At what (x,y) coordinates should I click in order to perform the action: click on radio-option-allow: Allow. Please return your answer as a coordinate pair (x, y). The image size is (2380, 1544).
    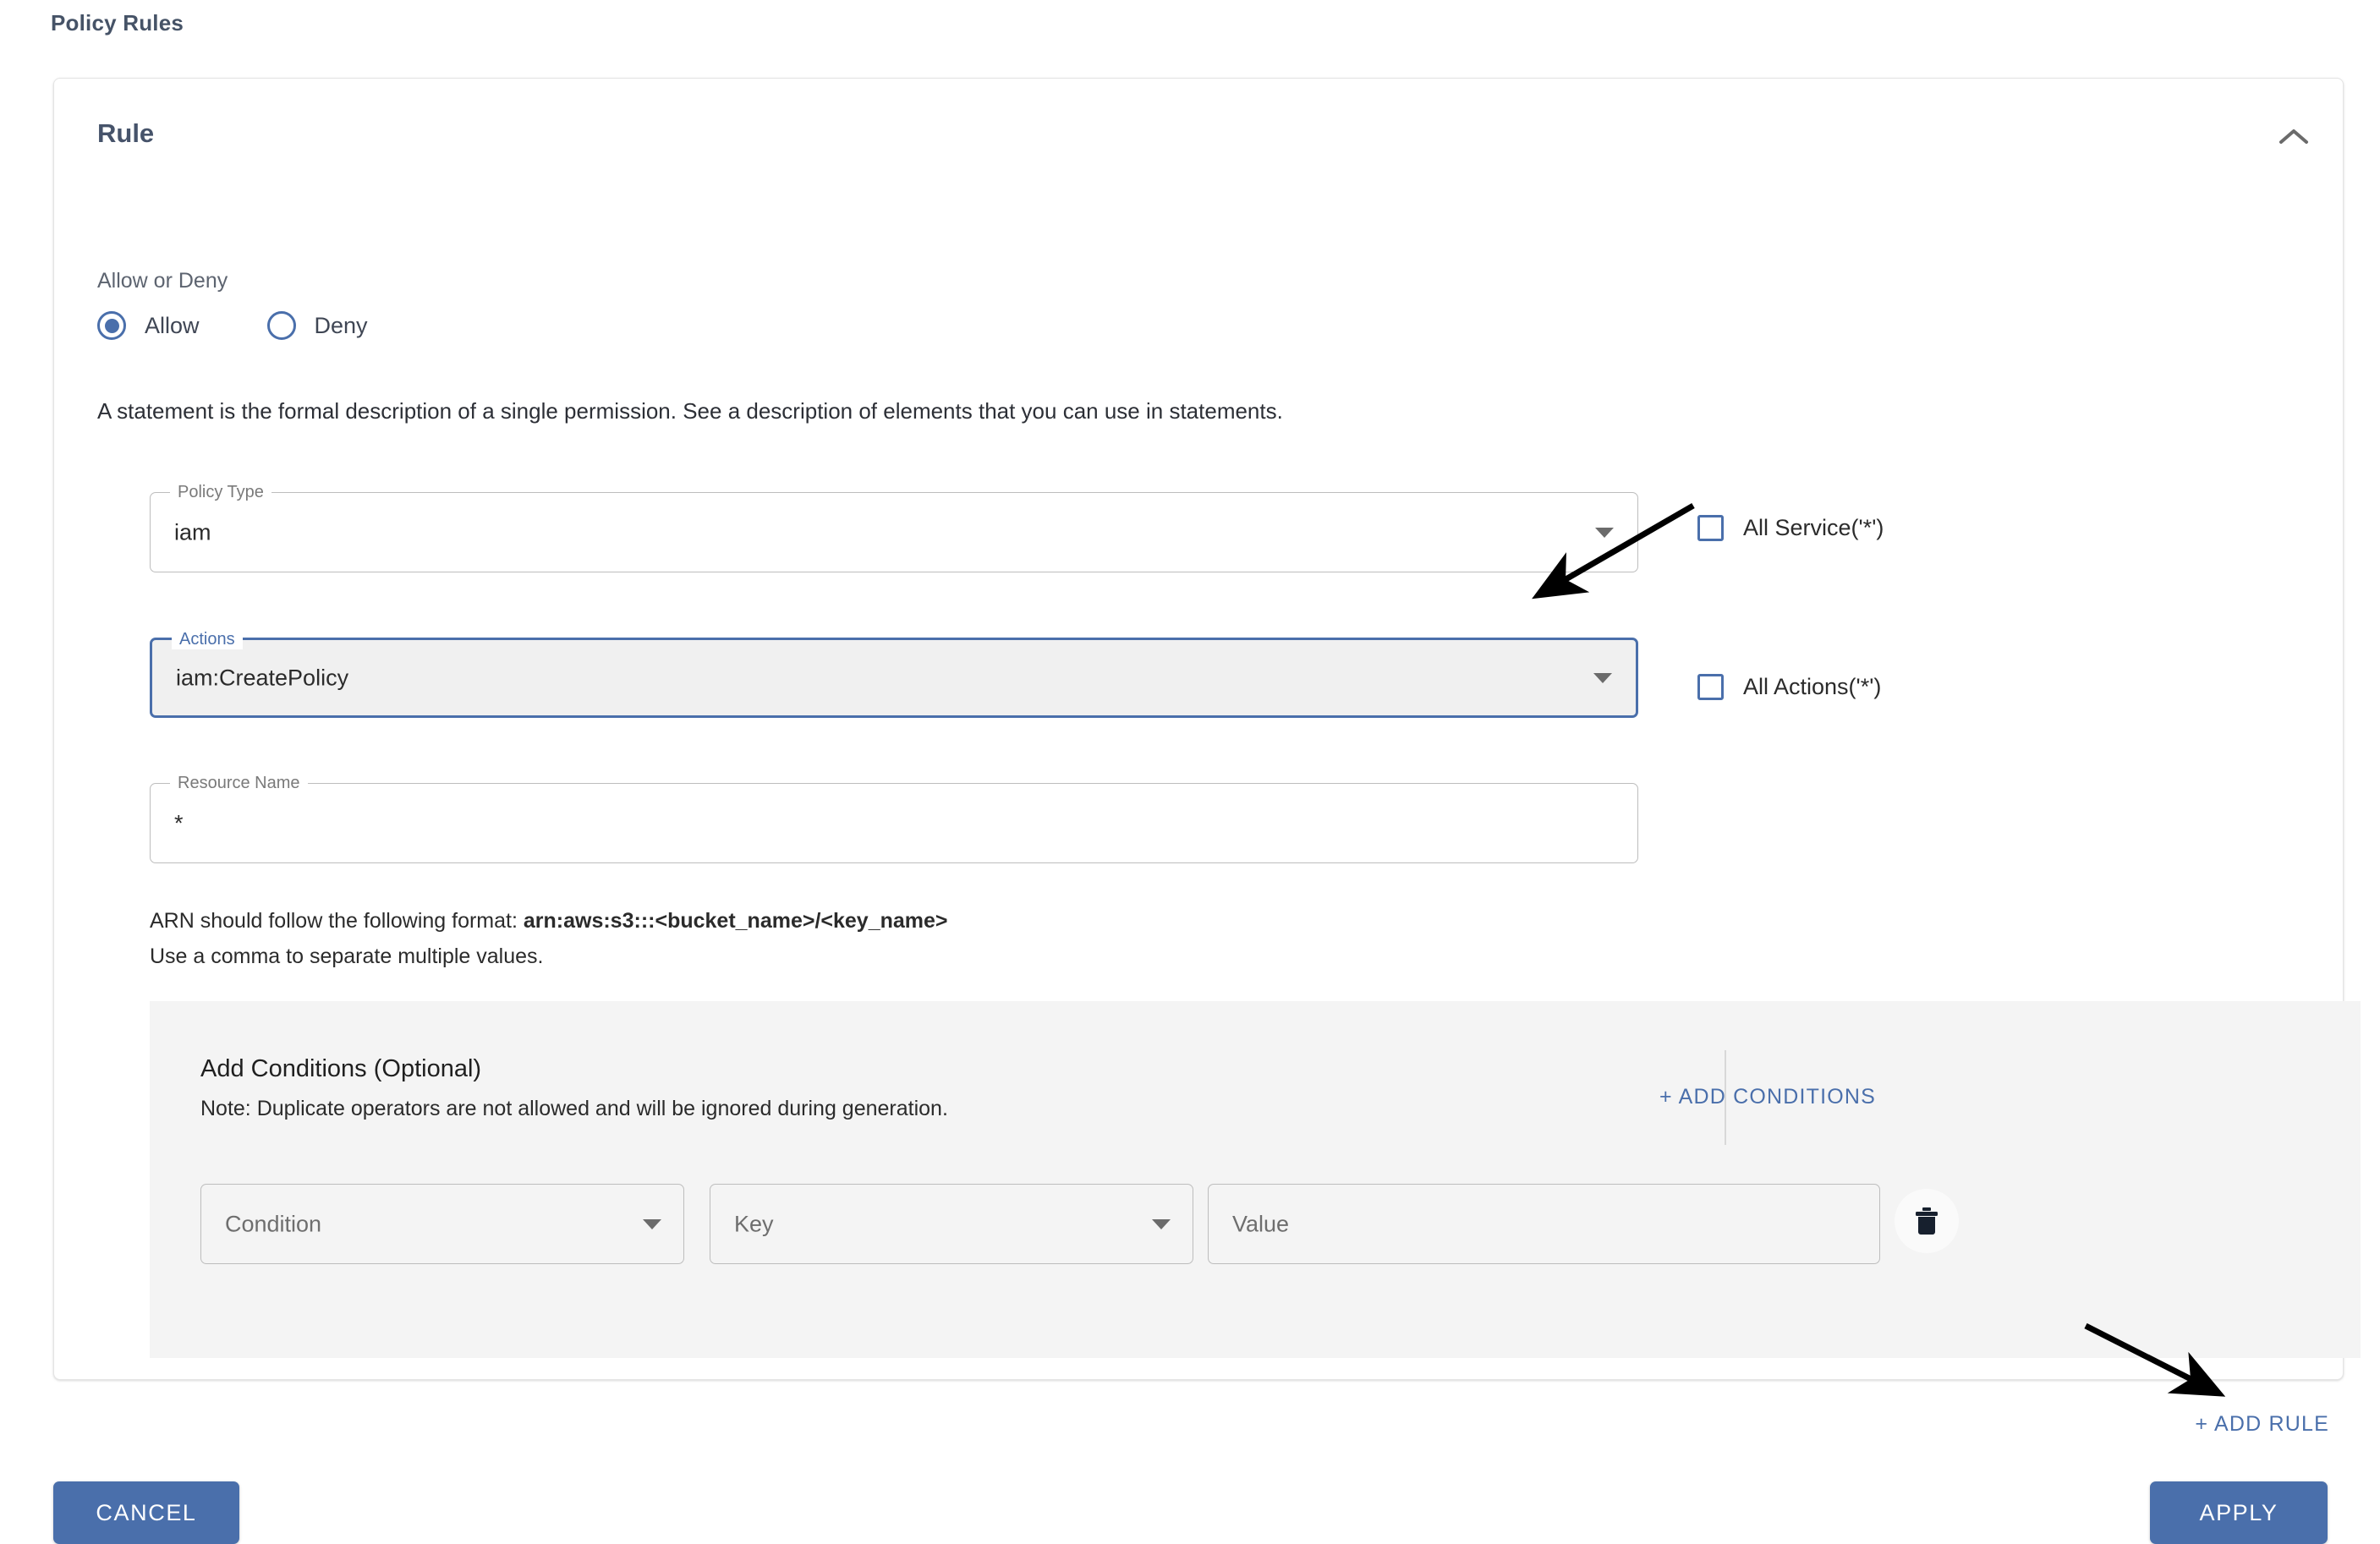
    Looking at the image, I should click on (149, 325).